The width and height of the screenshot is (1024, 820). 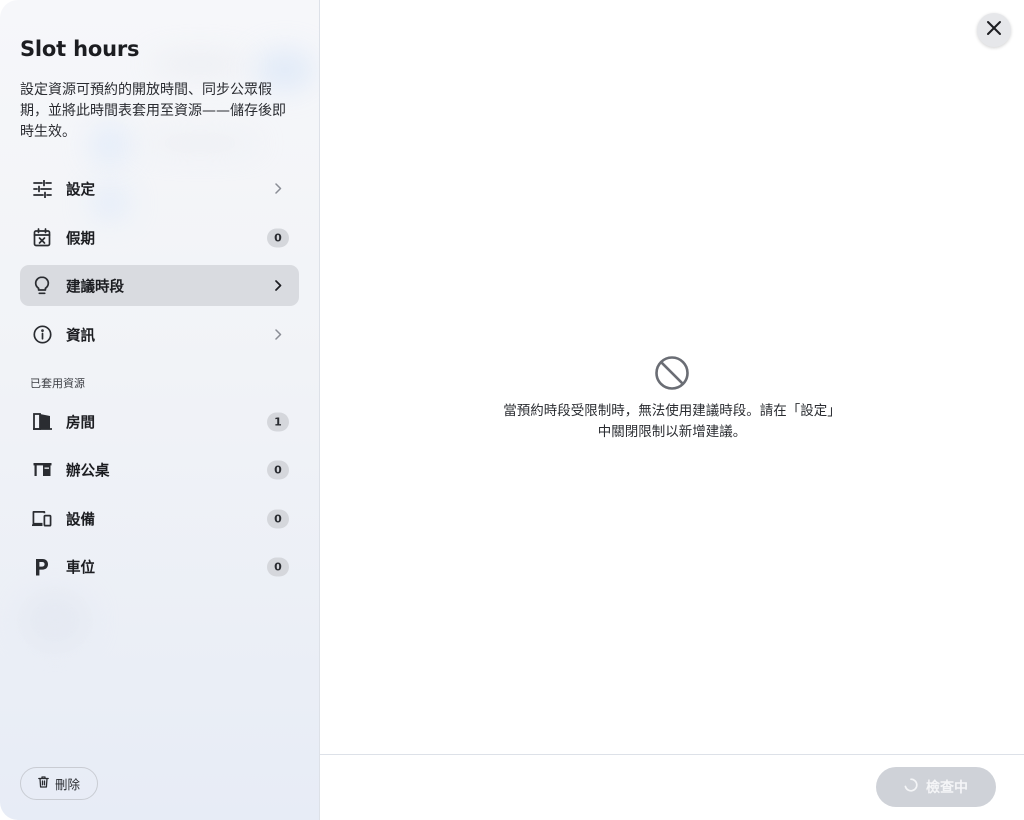 I want to click on empty-state-line-1: 當預約時段受限制時，無法使用建議時段。請在「設定」, so click(x=672, y=411).